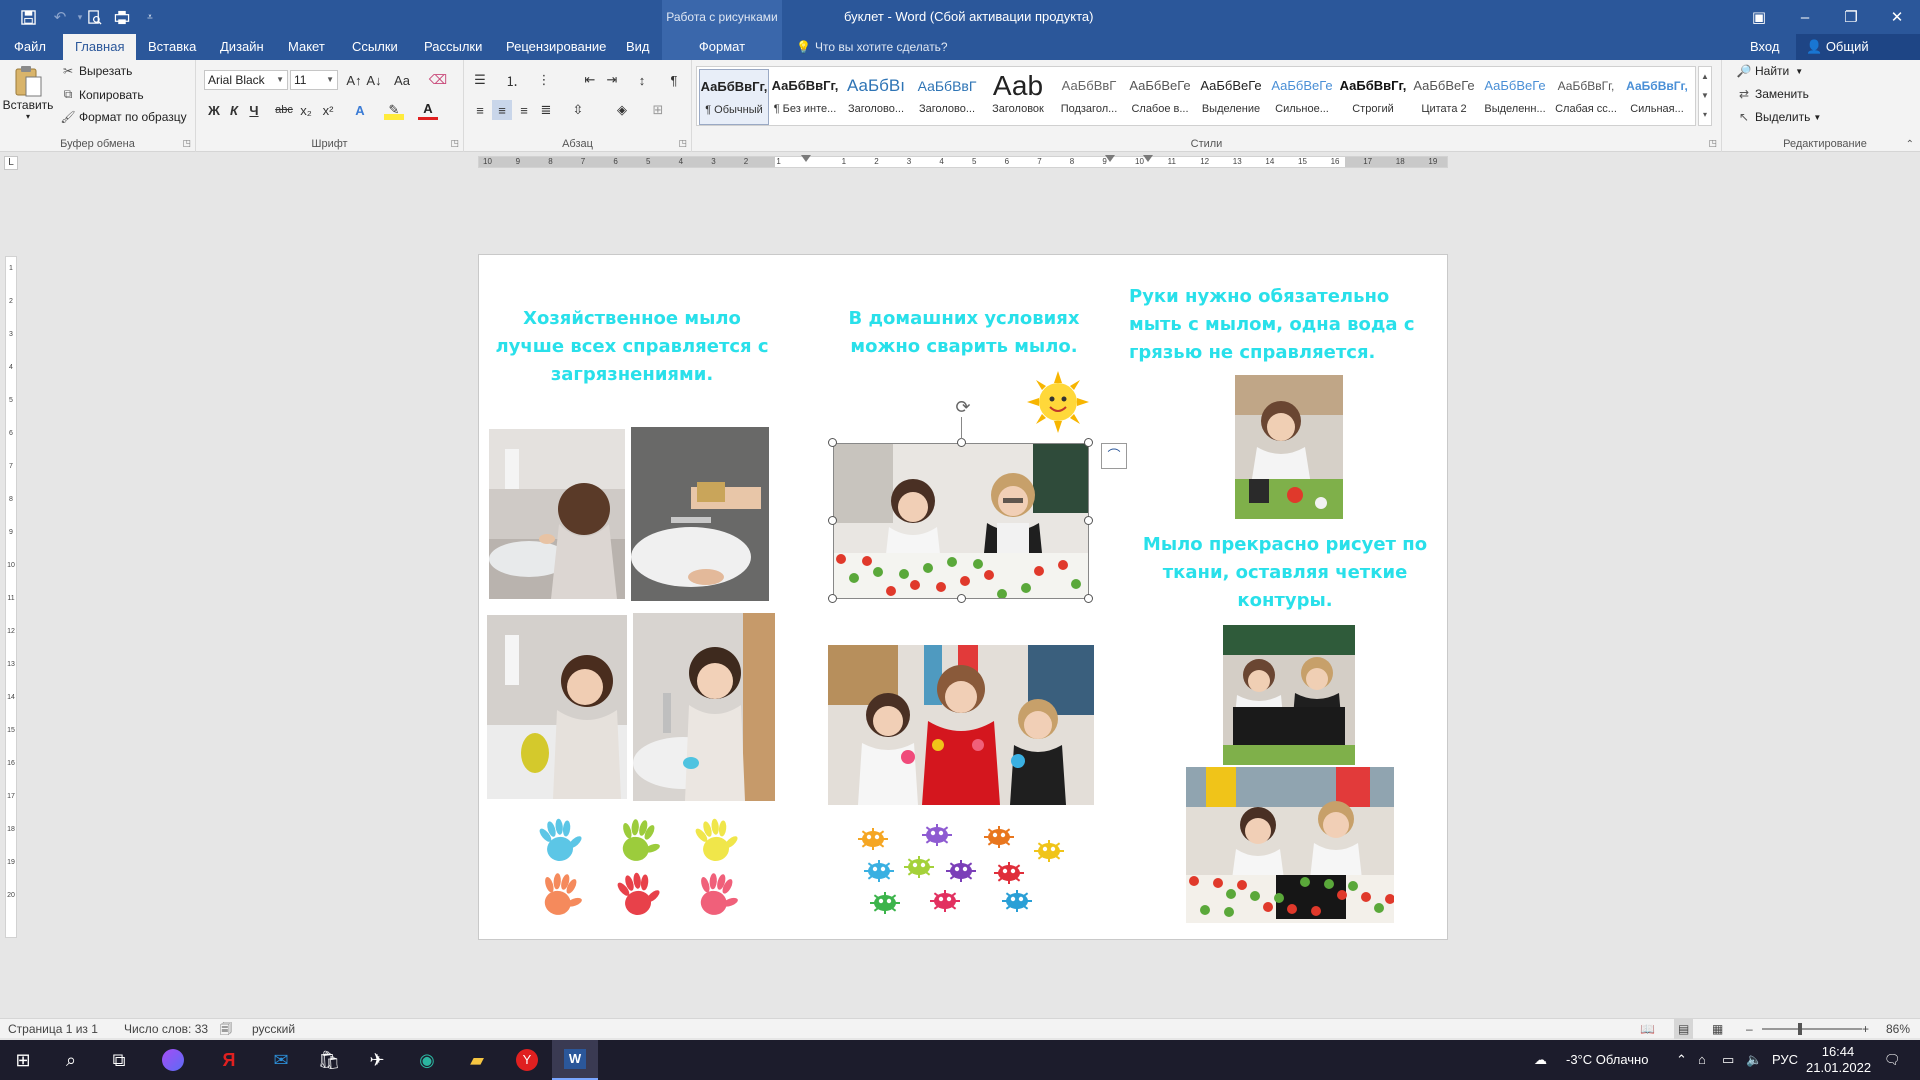  I want to click on horizontal-ruler: 10 9 8 7 6 5 4 3 2 1 1 2 3 4 5 6 7 8 9 10 11 12 13 14 15 16 17 18 19, so click(963, 161).